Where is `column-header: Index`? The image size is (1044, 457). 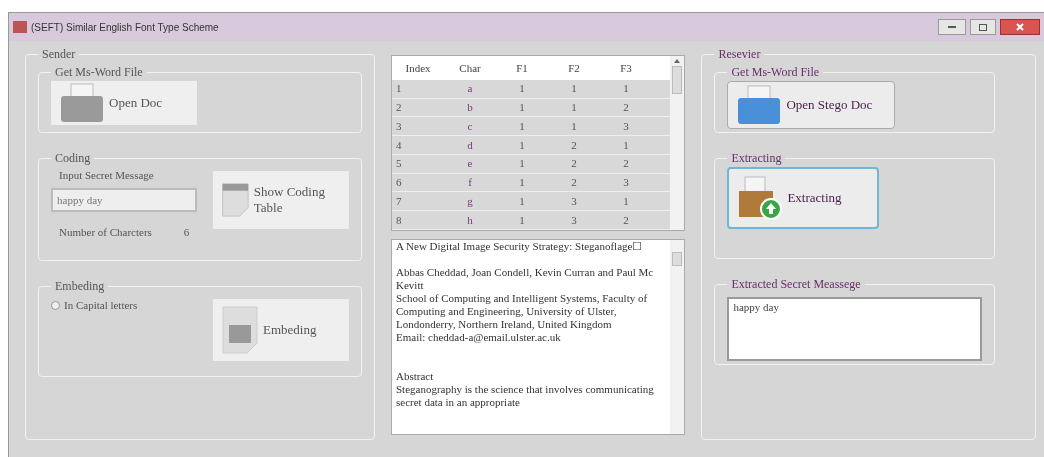 column-header: Index is located at coordinates (418, 68).